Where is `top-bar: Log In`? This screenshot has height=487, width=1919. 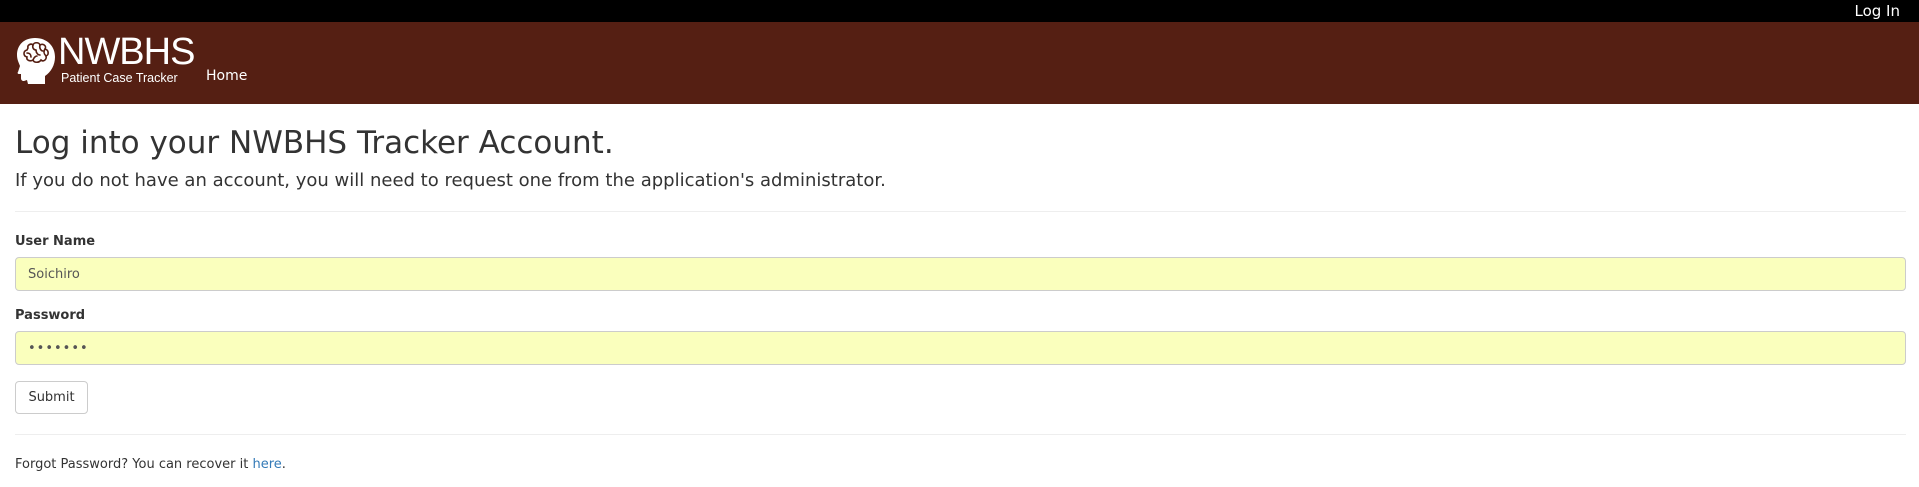
top-bar: Log In is located at coordinates (959, 11).